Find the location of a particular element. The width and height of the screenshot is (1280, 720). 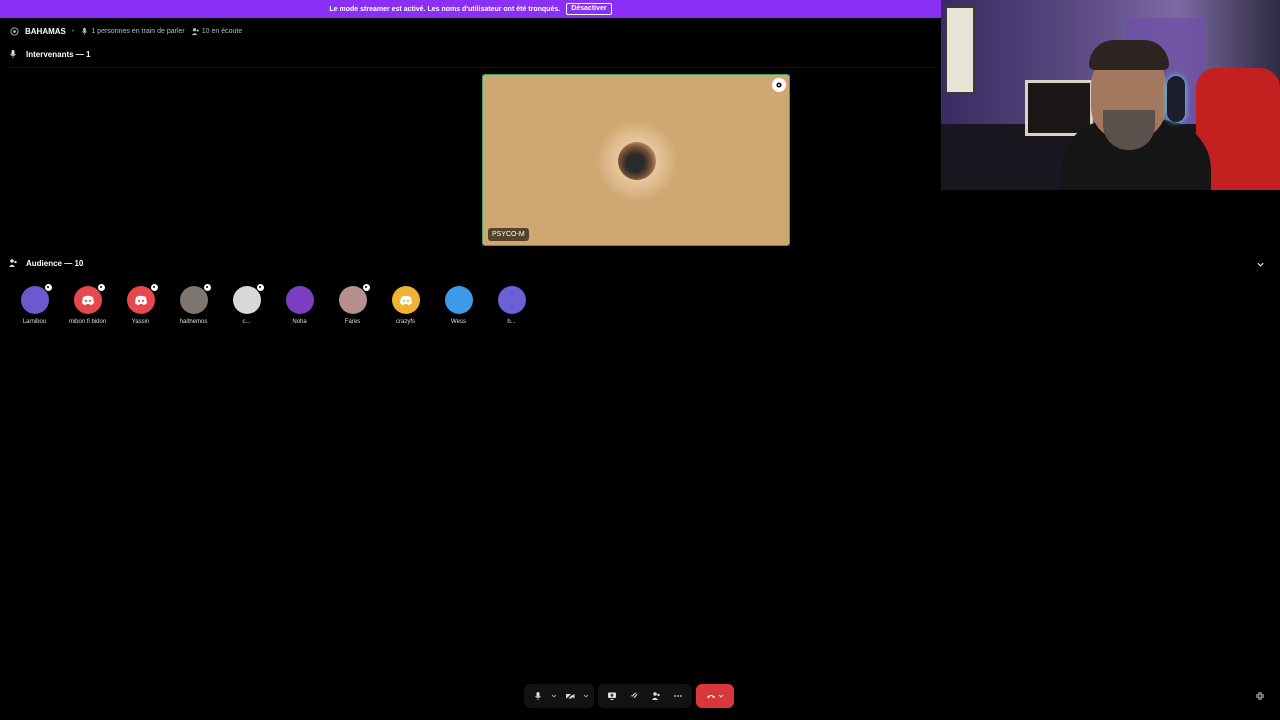

disconnect-button is located at coordinates (715, 696).